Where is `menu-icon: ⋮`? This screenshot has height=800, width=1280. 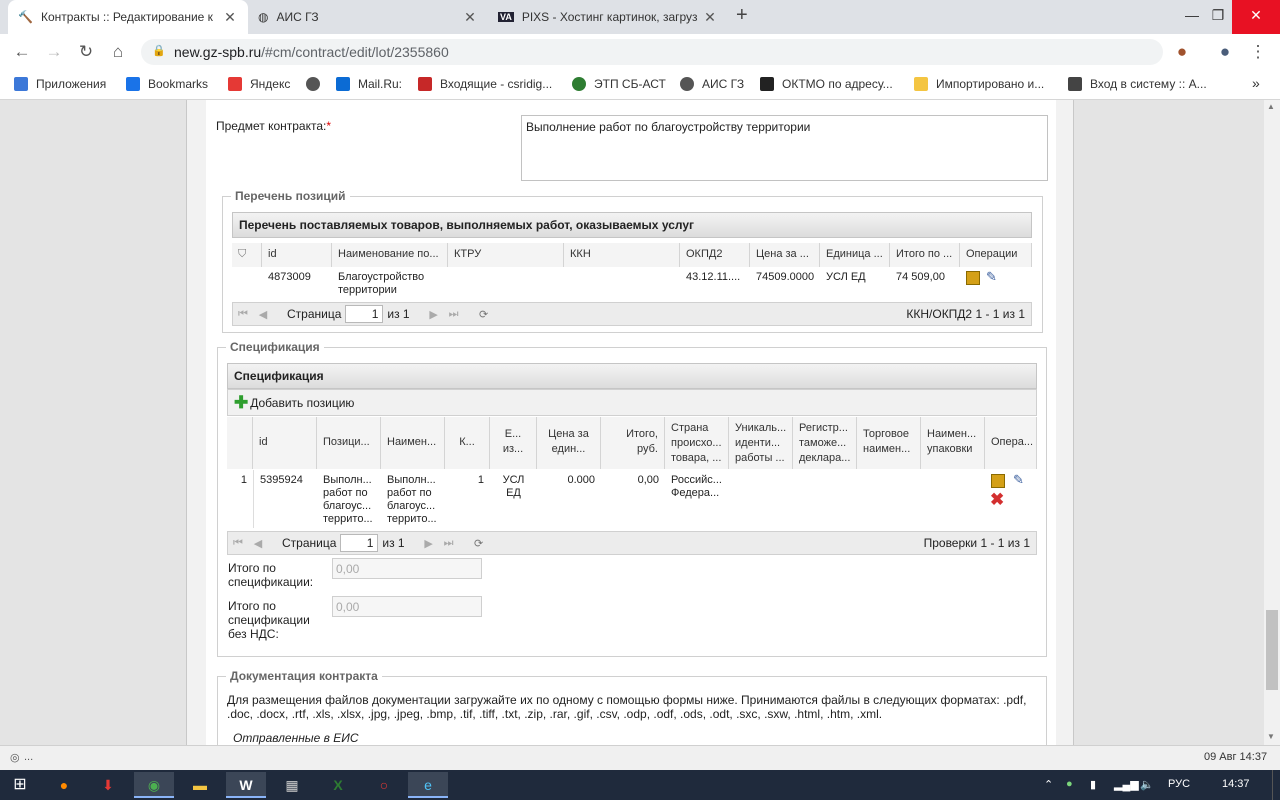
menu-icon: ⋮ is located at coordinates (1258, 52).